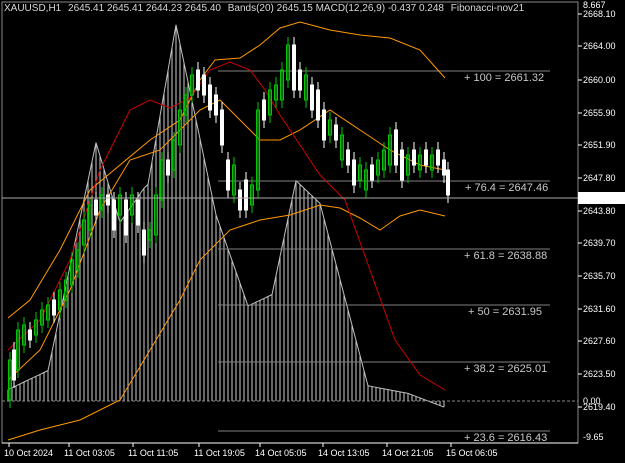  I want to click on fibonacci-level-label: + 61.8 = 2638.88, so click(505, 256).